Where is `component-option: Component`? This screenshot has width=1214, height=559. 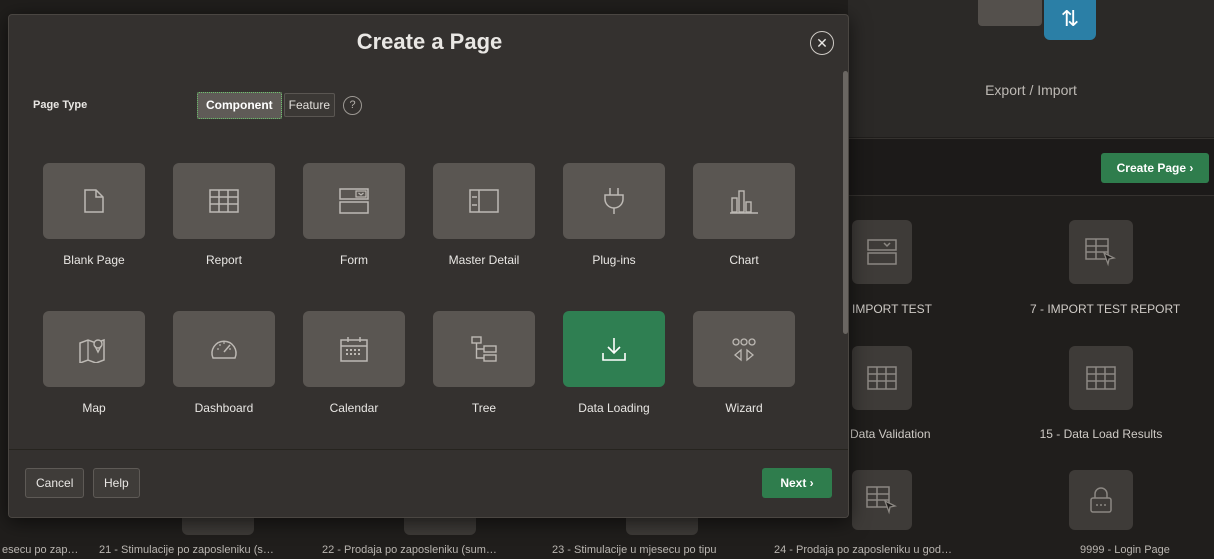 component-option: Component is located at coordinates (239, 105).